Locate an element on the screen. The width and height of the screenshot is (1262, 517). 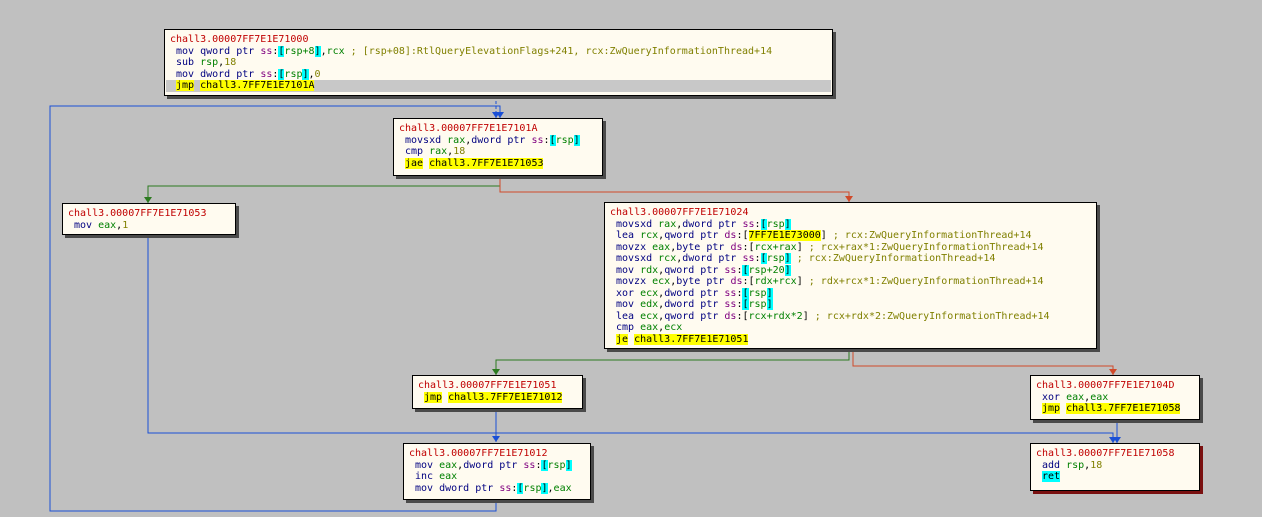
mnemonic: movzx is located at coordinates (631, 281).